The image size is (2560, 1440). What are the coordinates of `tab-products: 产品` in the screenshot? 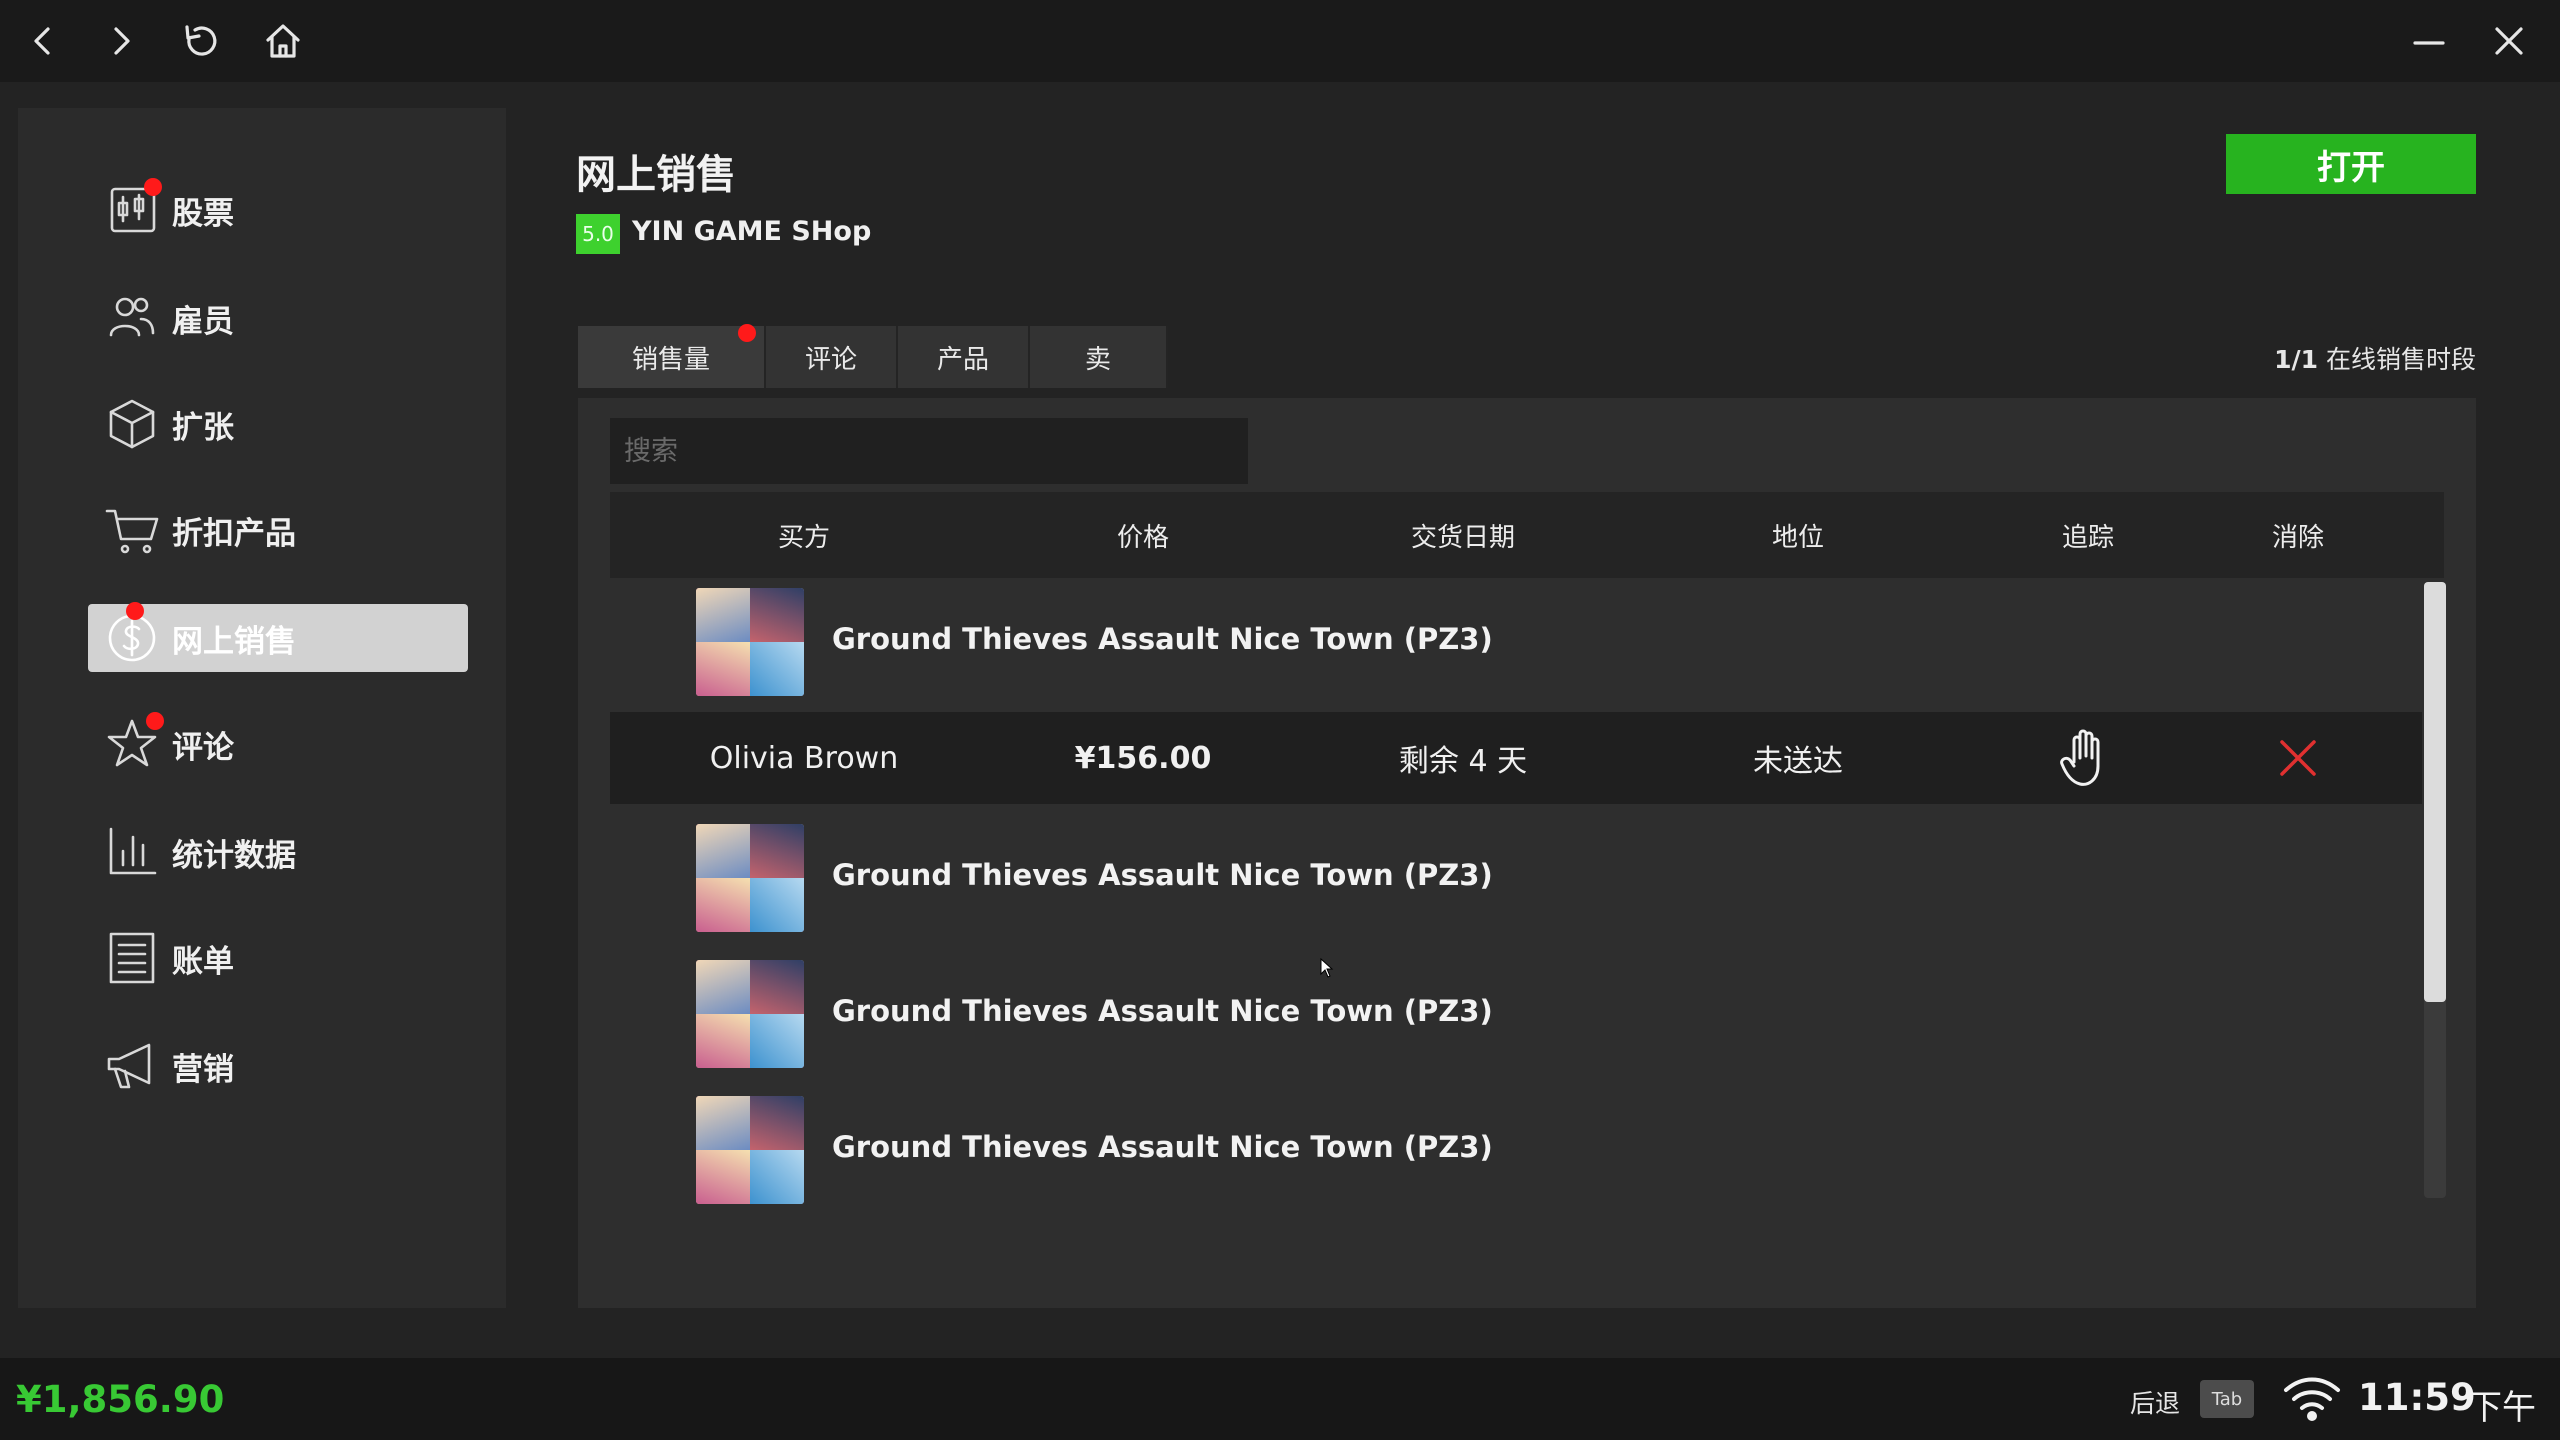 It's located at (964, 357).